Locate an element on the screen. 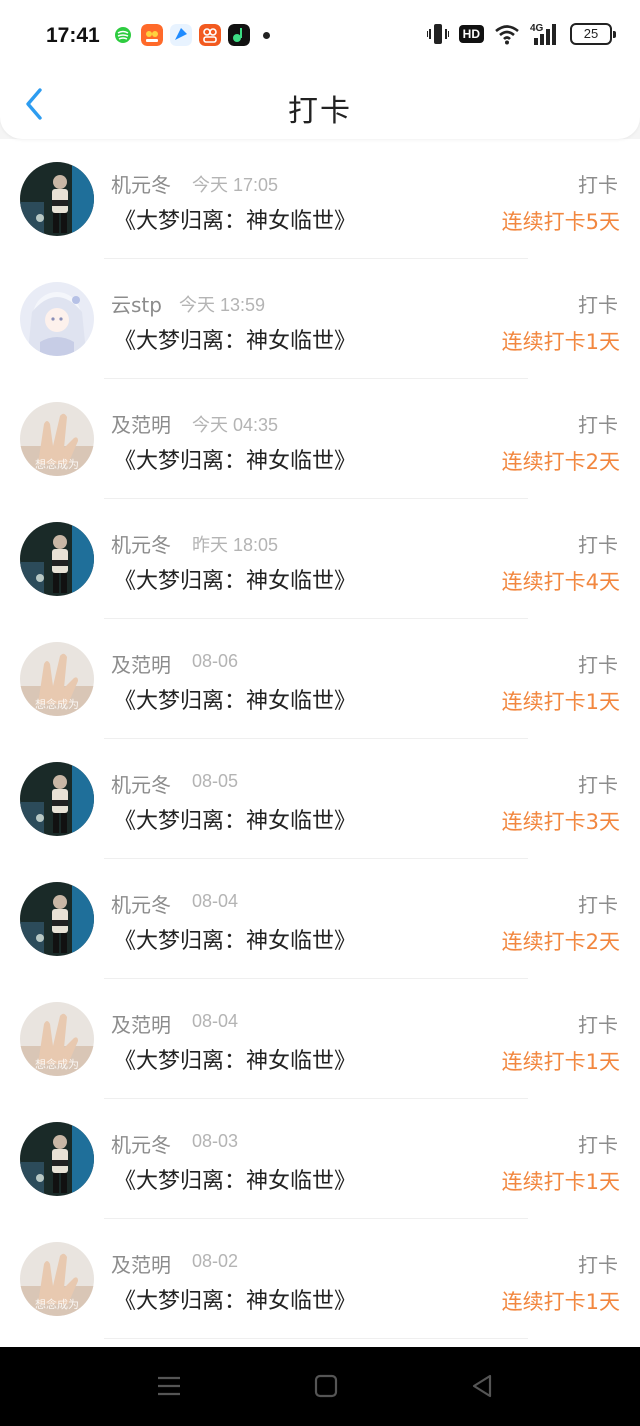 The width and height of the screenshot is (640, 1426). checkin-item: 机元冬 昨天 18:05 《大梦归离：神女临世》 打卡连续打卡4天 is located at coordinates (320, 559).